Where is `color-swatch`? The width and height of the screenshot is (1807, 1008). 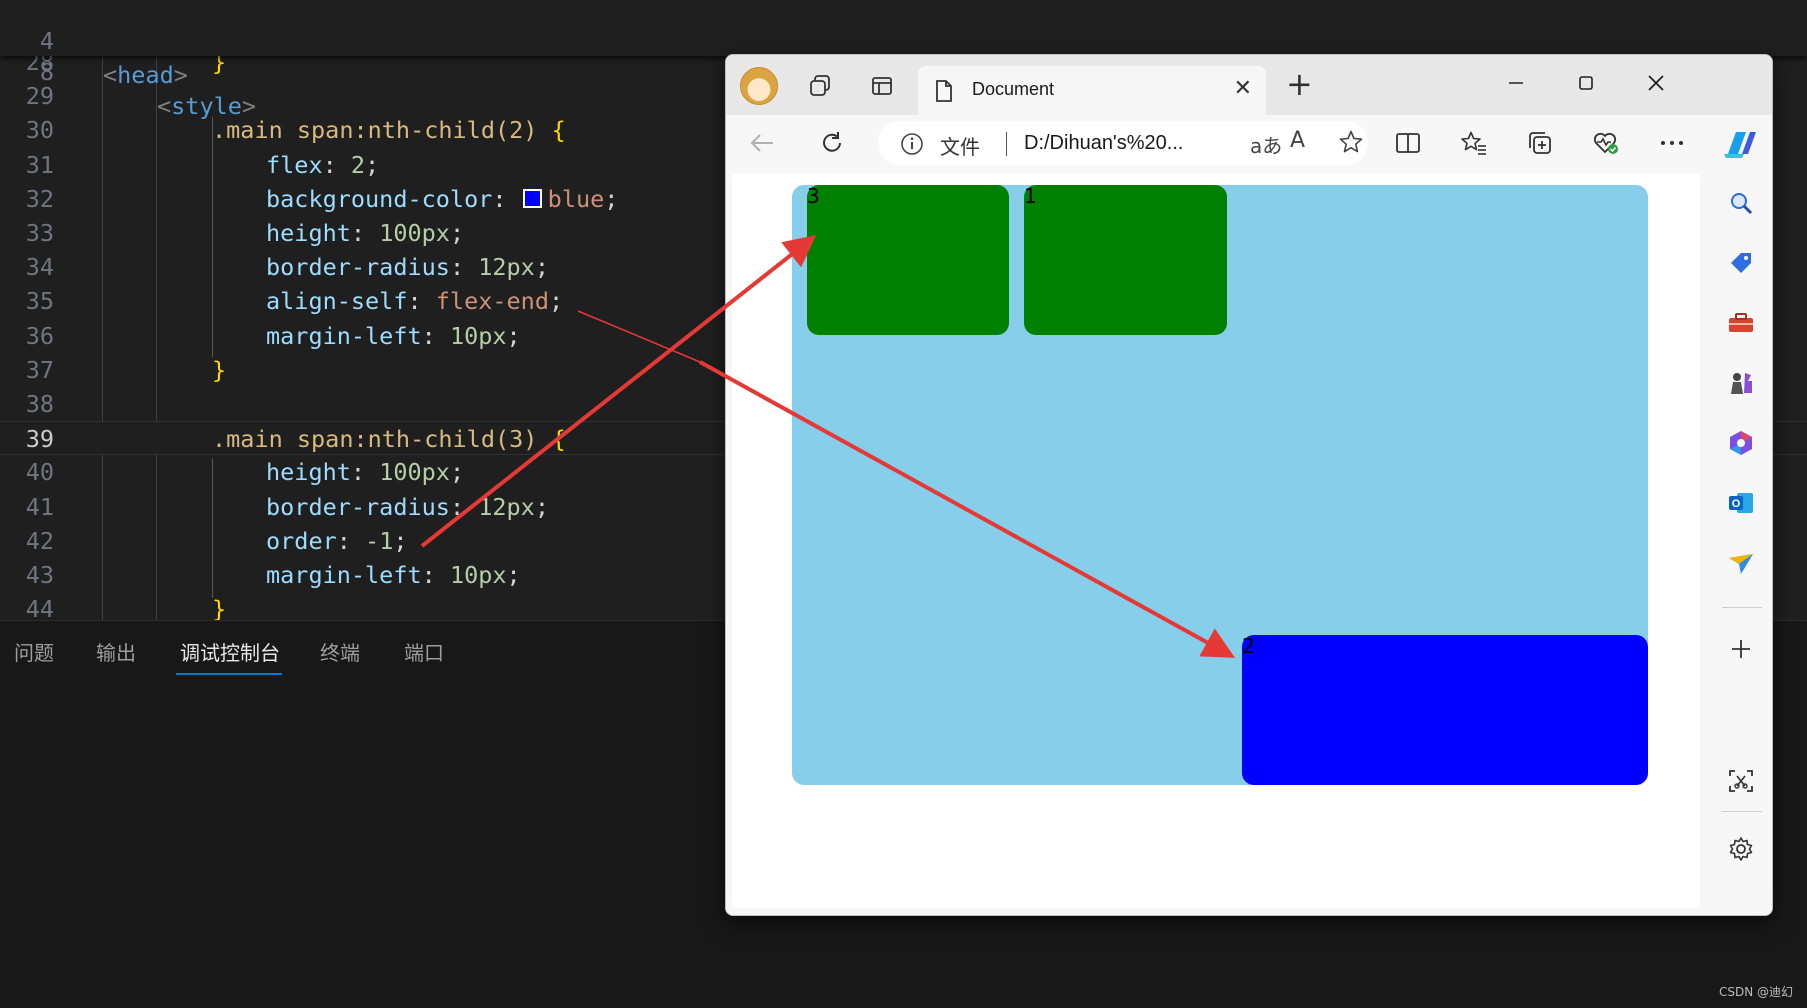 color-swatch is located at coordinates (532, 198).